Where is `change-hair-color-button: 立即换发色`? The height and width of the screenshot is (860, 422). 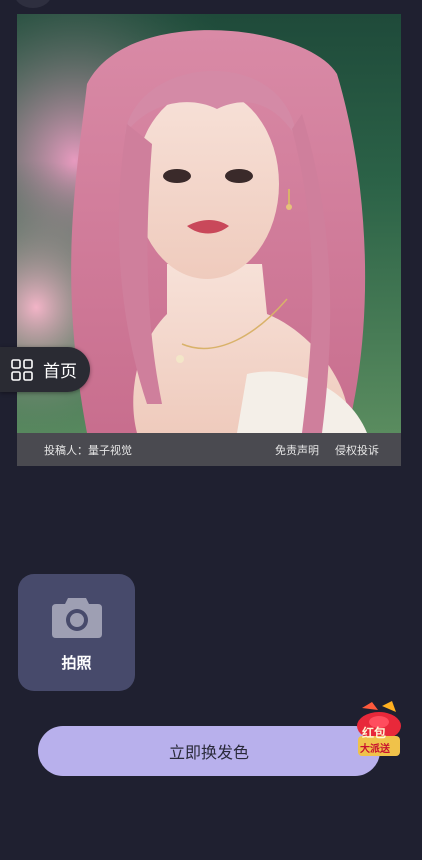 change-hair-color-button: 立即换发色 is located at coordinates (209, 751).